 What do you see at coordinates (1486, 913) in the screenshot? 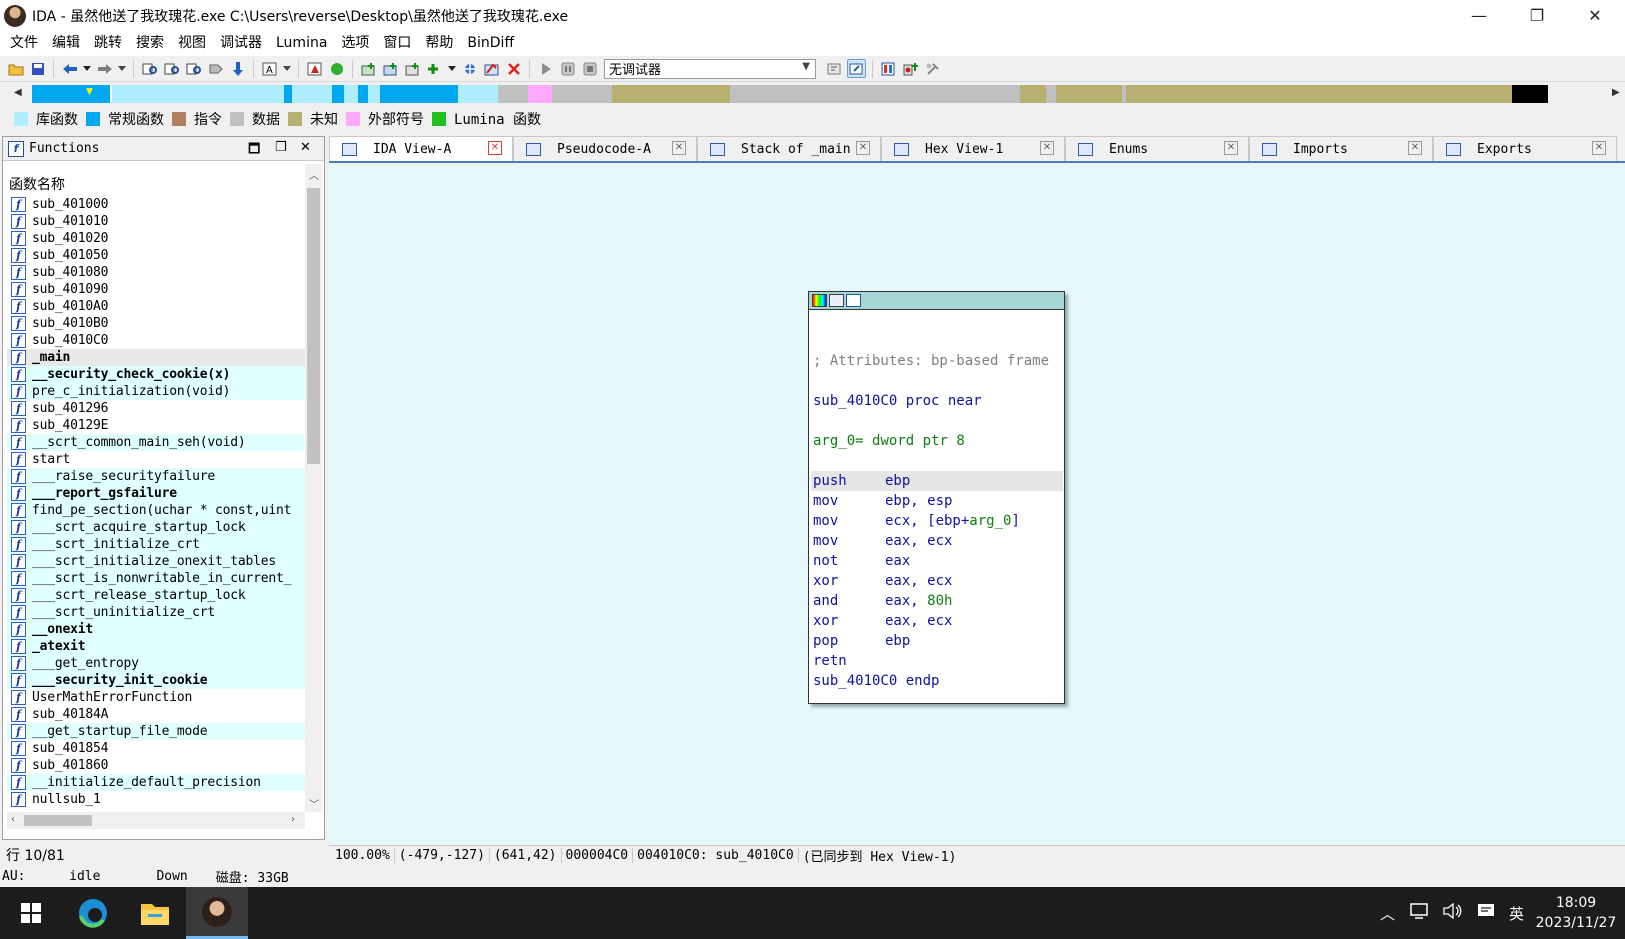
I see `notification-icon` at bounding box center [1486, 913].